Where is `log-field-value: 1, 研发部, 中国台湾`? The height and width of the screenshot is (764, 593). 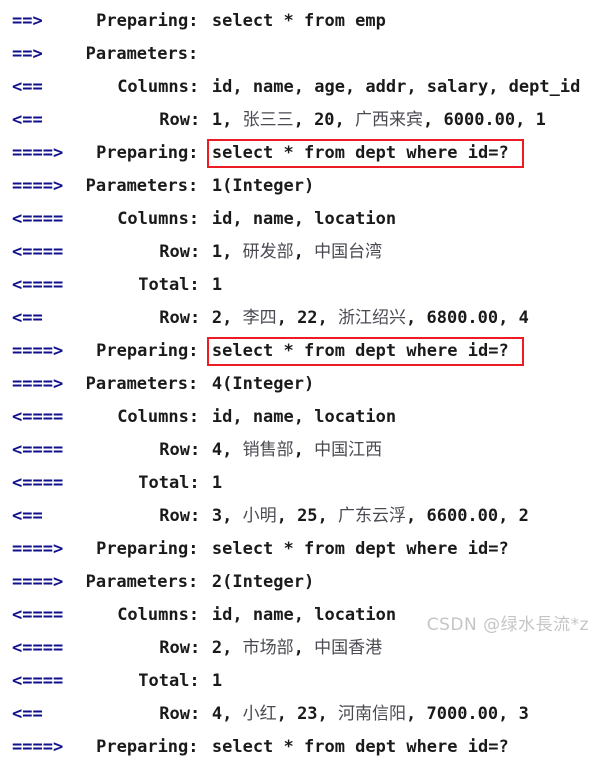
log-field-value: 1, 研发部, 中国台湾 is located at coordinates (297, 252).